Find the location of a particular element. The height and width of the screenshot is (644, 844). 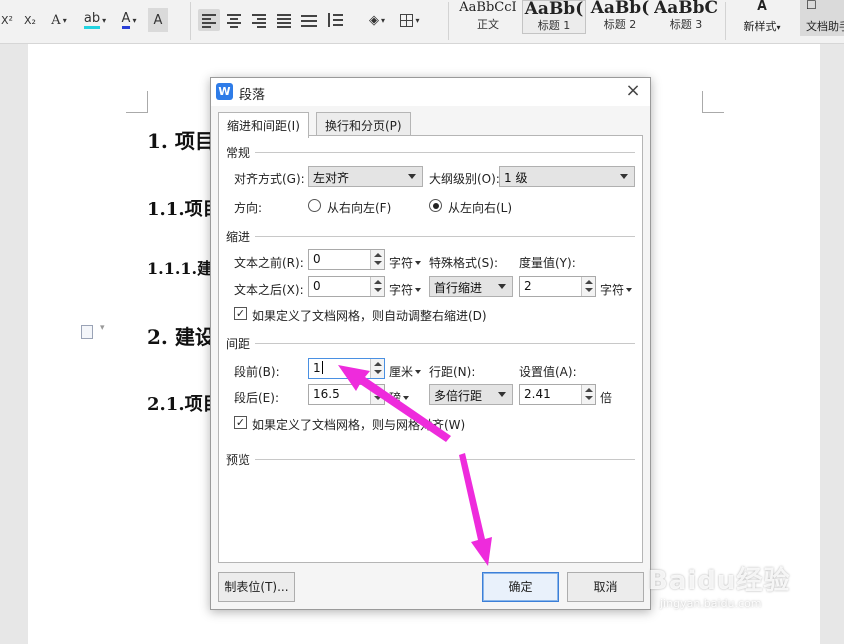

tab-indent-spacing: 缩进和间距(I) is located at coordinates (263, 125).